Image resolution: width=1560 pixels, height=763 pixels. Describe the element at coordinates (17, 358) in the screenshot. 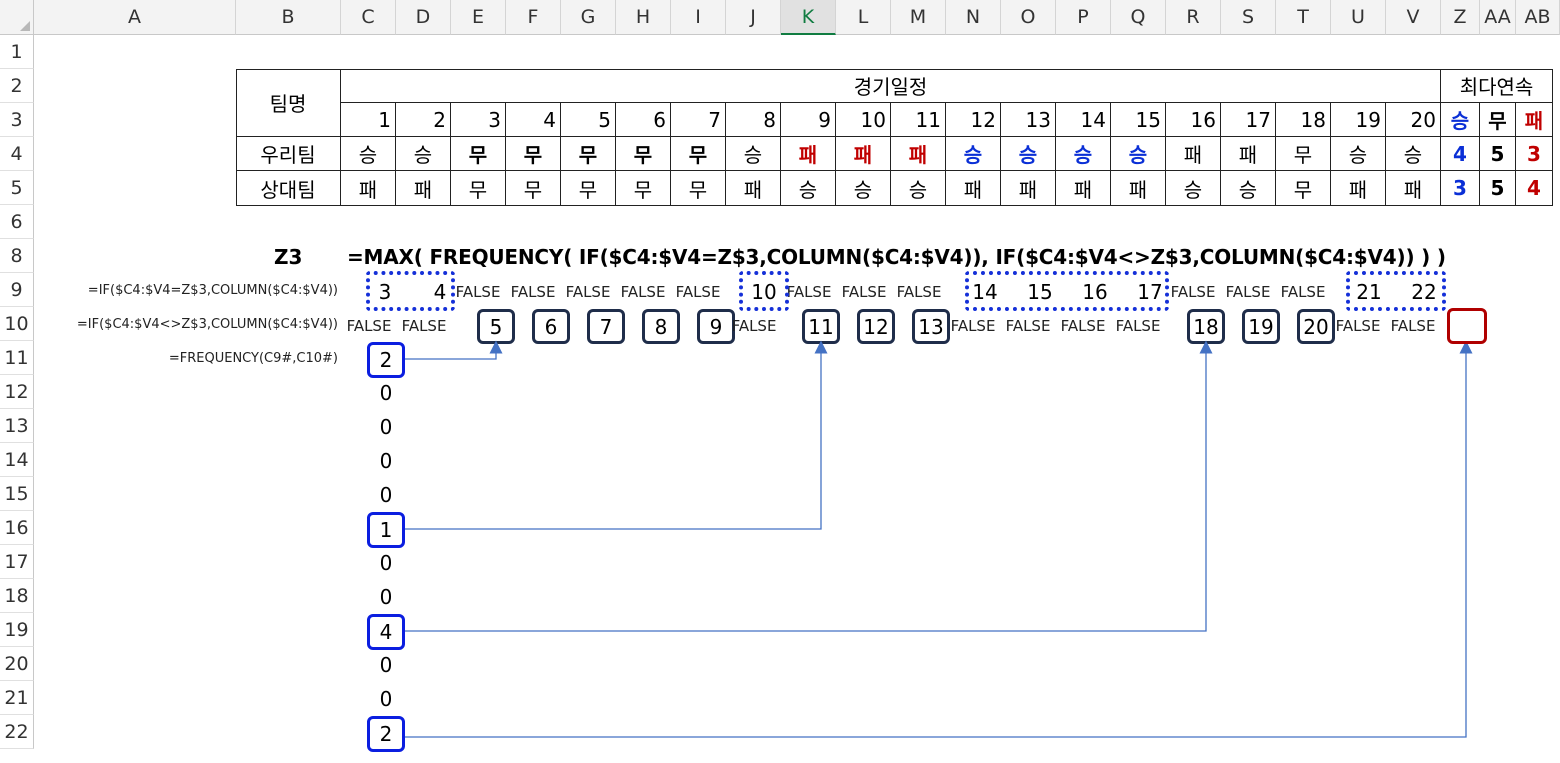

I see `row-header-11: 11` at that location.